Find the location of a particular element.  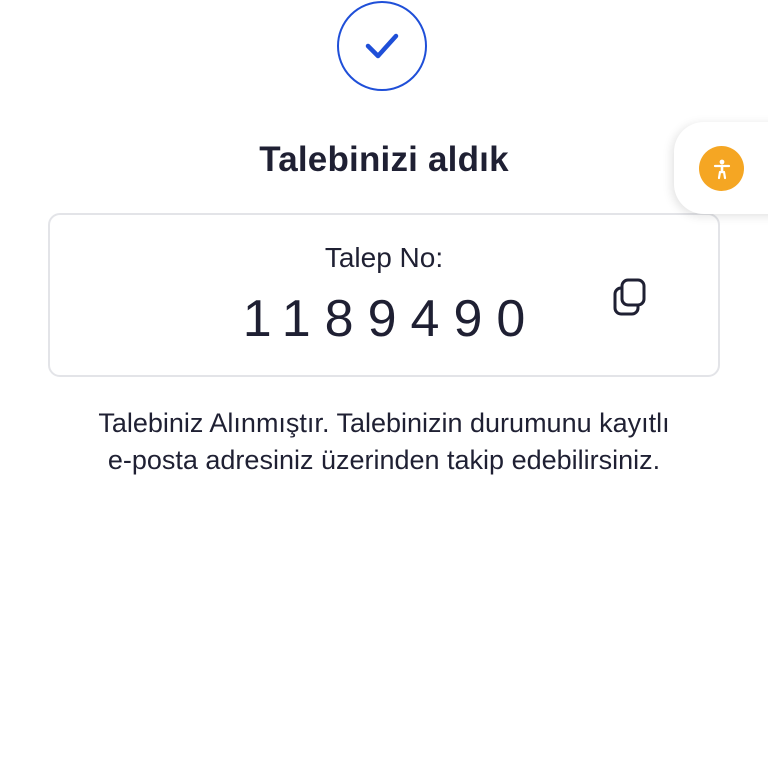

request-number-label: Talep No: is located at coordinates (384, 257).